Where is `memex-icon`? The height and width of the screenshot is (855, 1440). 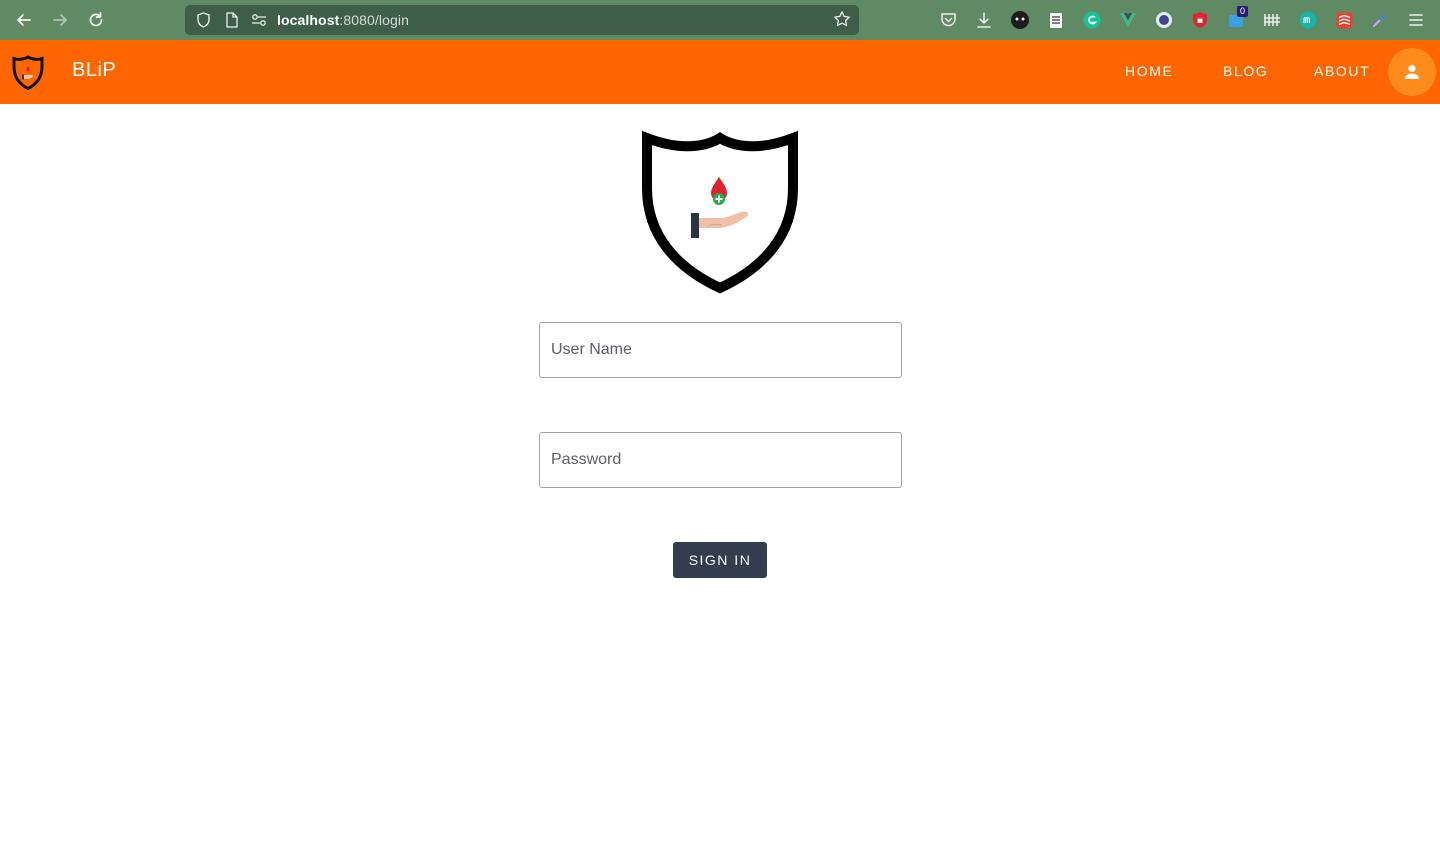
memex-icon is located at coordinates (1308, 20).